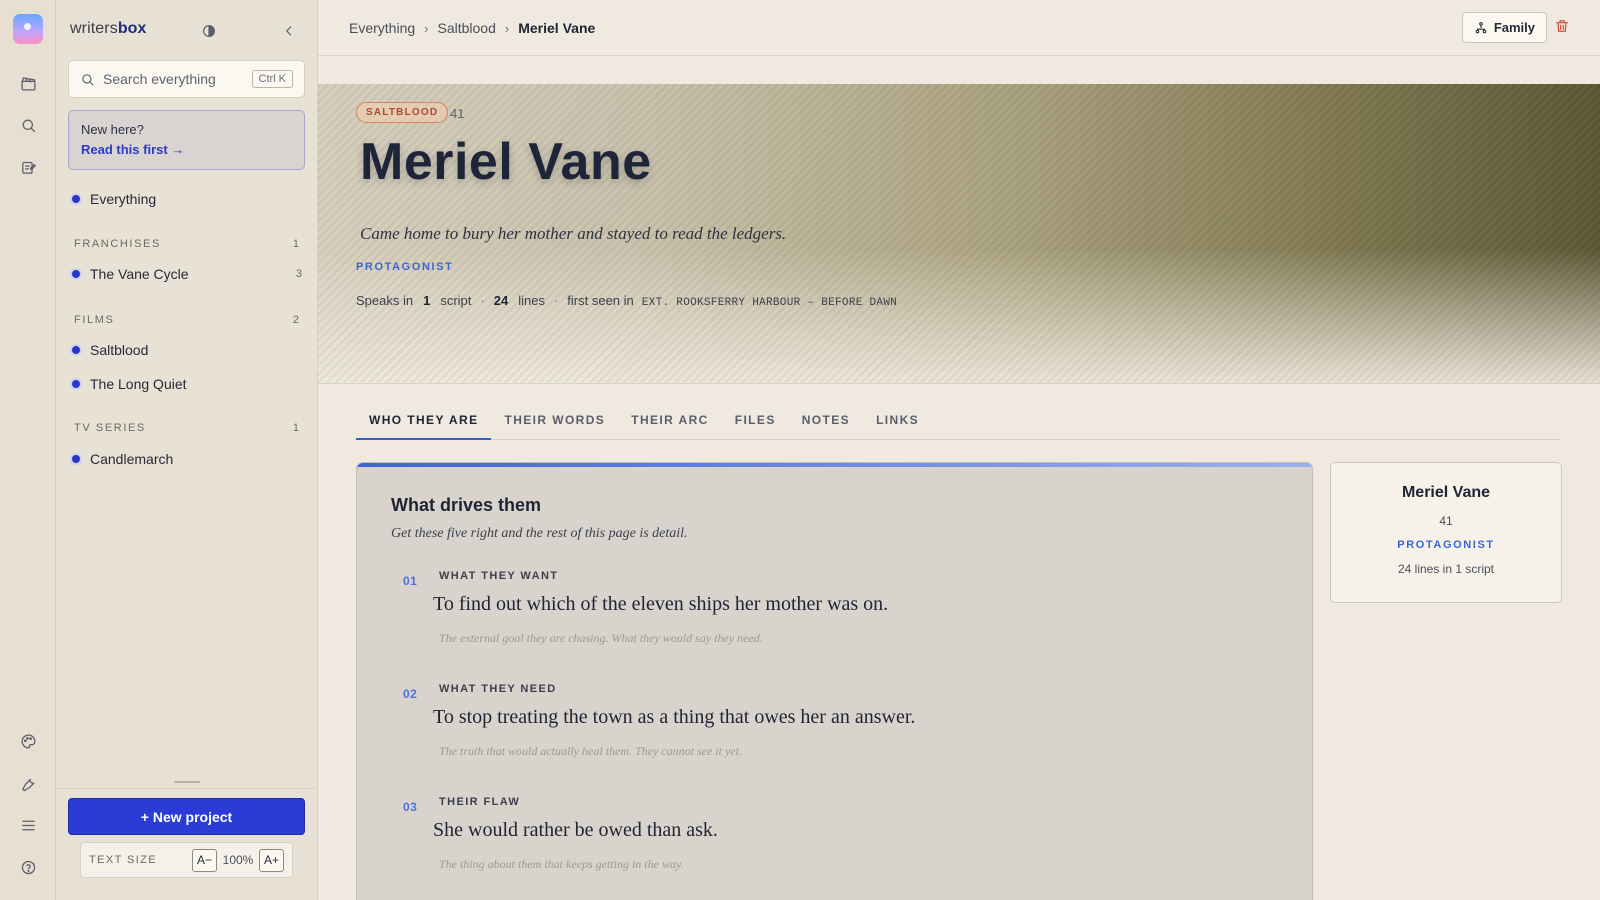 The image size is (1600, 900). What do you see at coordinates (402, 112) in the screenshot?
I see `project-badge: SALTBLOOD` at bounding box center [402, 112].